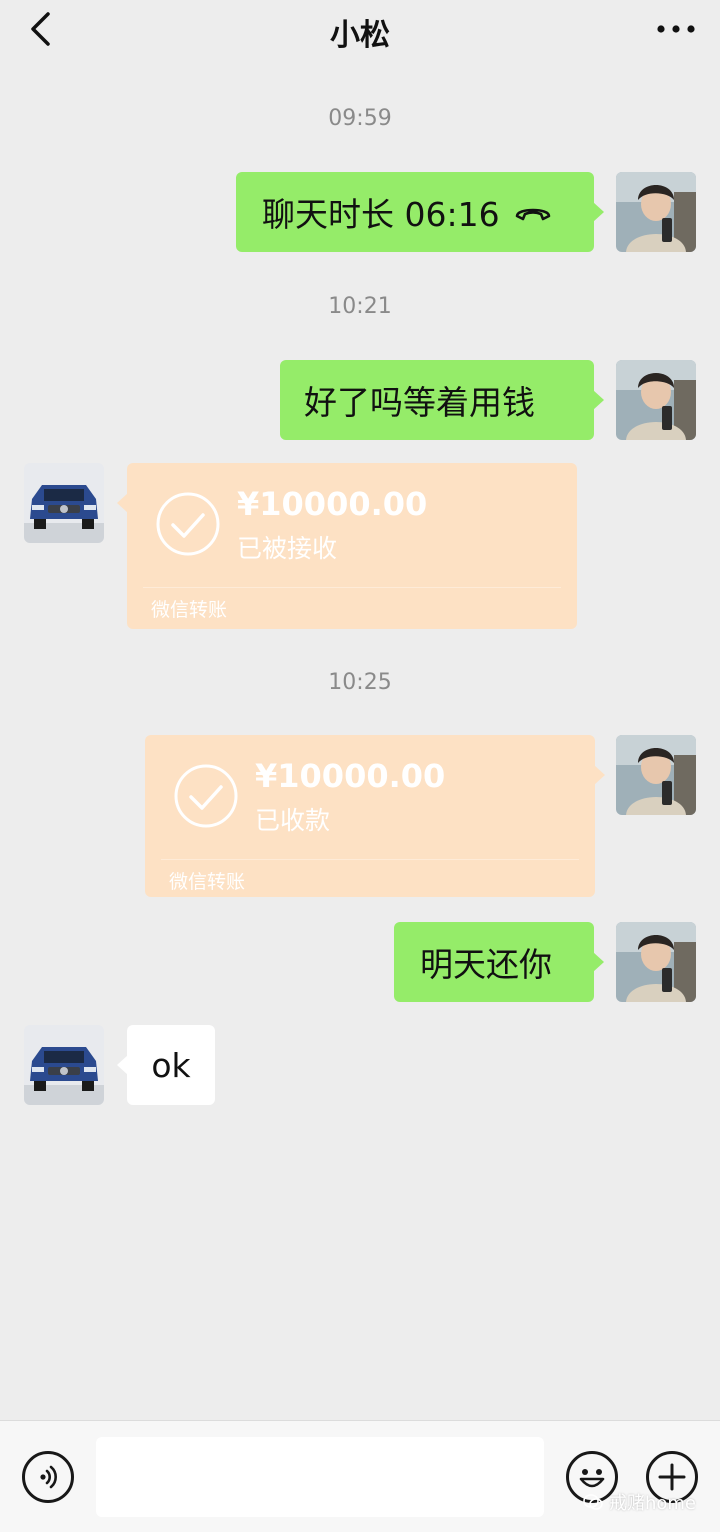  What do you see at coordinates (486, 964) in the screenshot?
I see `message-text: 明天还你` at bounding box center [486, 964].